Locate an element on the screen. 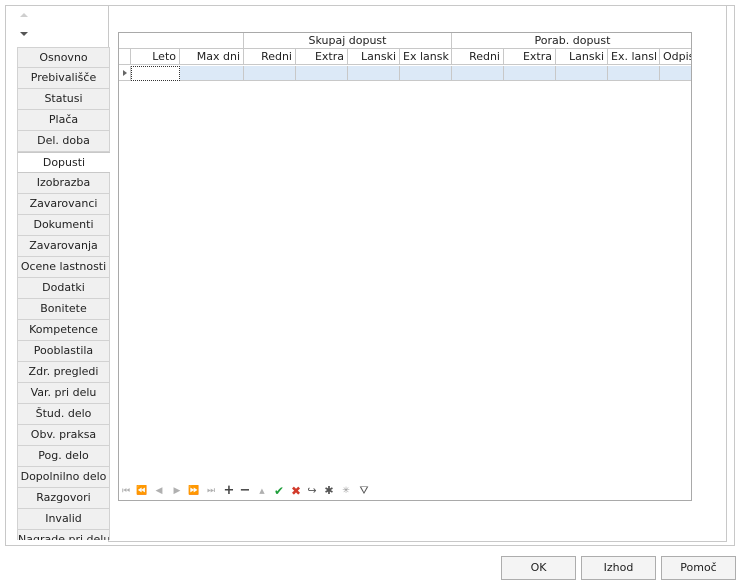 Image resolution: width=741 pixels, height=584 pixels. post-edit-icon: ✔ is located at coordinates (279, 491).